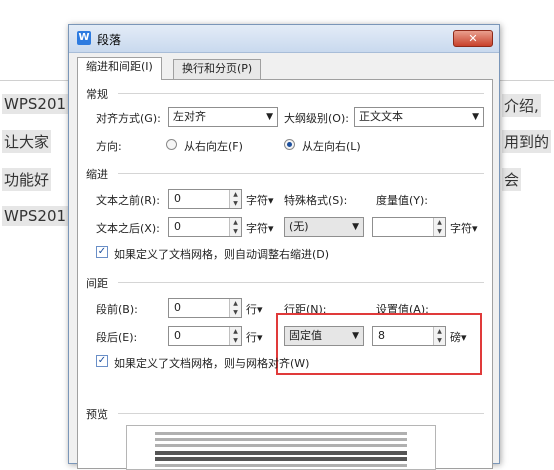 The image size is (554, 470). What do you see at coordinates (109, 146) in the screenshot?
I see `direction-label: 方向:` at bounding box center [109, 146].